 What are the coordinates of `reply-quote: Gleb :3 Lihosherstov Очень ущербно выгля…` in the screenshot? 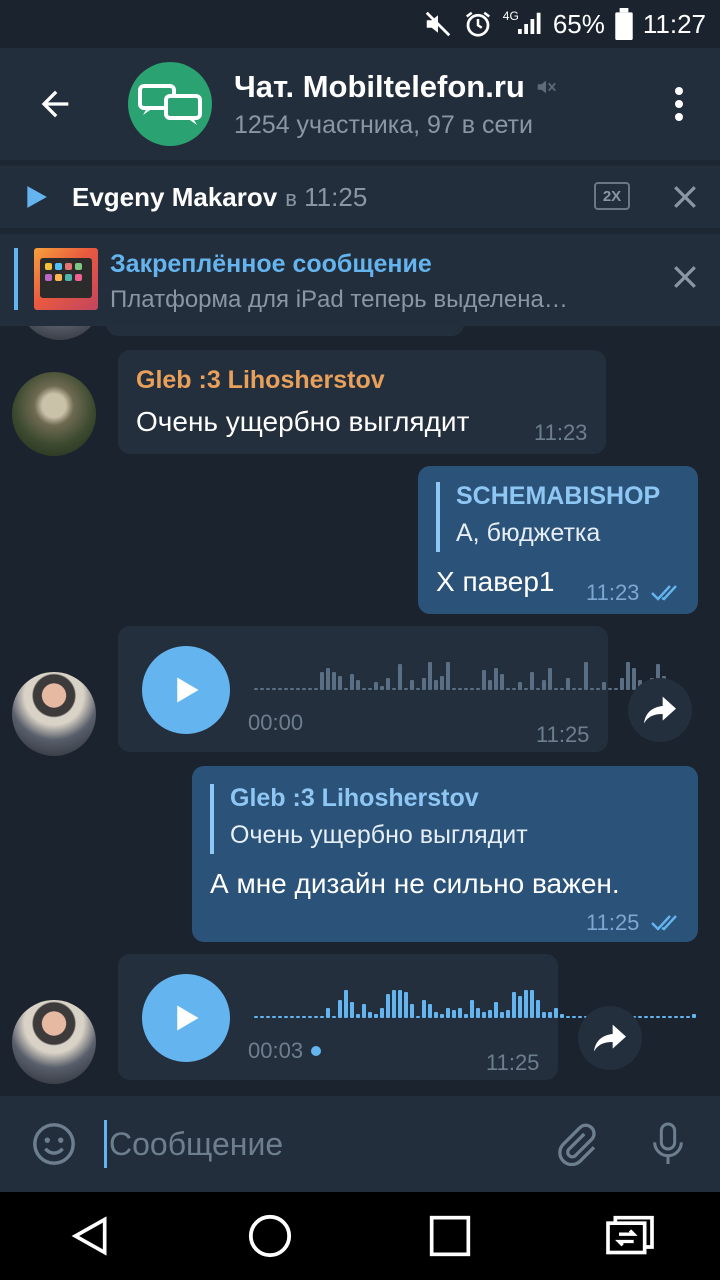 It's located at (369, 819).